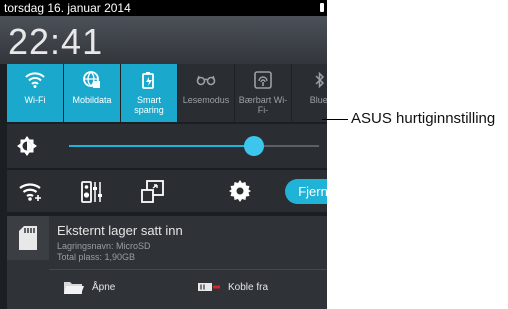 This screenshot has height=309, width=508. Describe the element at coordinates (309, 93) in the screenshot. I see `tile-bluetooth: Bluet` at that location.